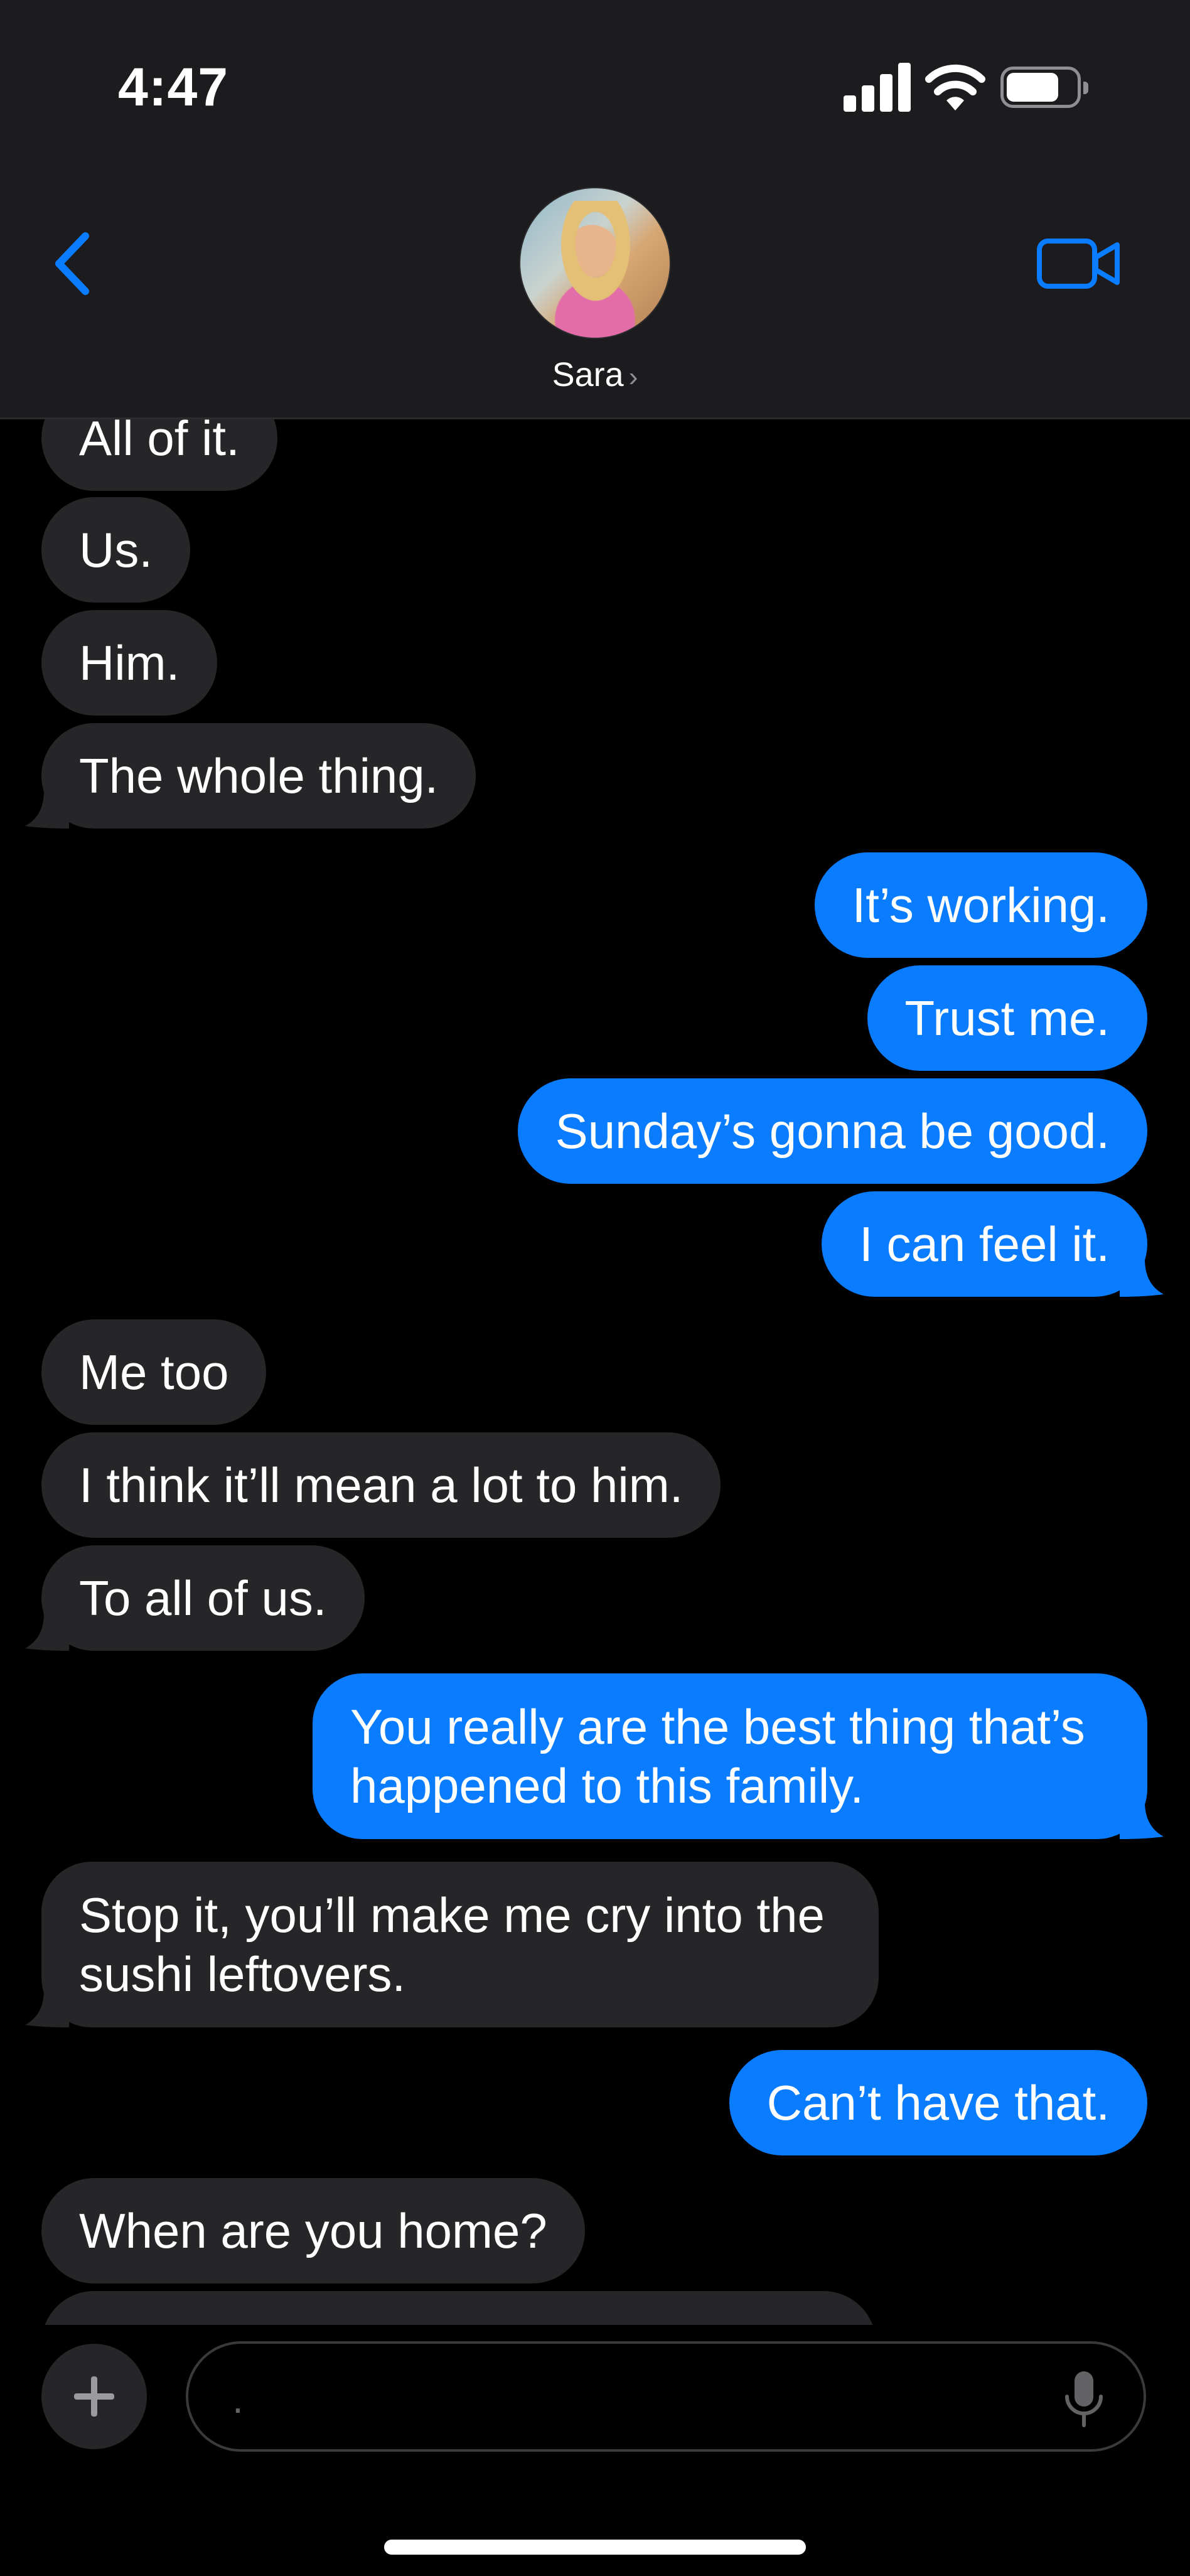 The image size is (1190, 2576). Describe the element at coordinates (1084, 2399) in the screenshot. I see `microphone-icon` at that location.